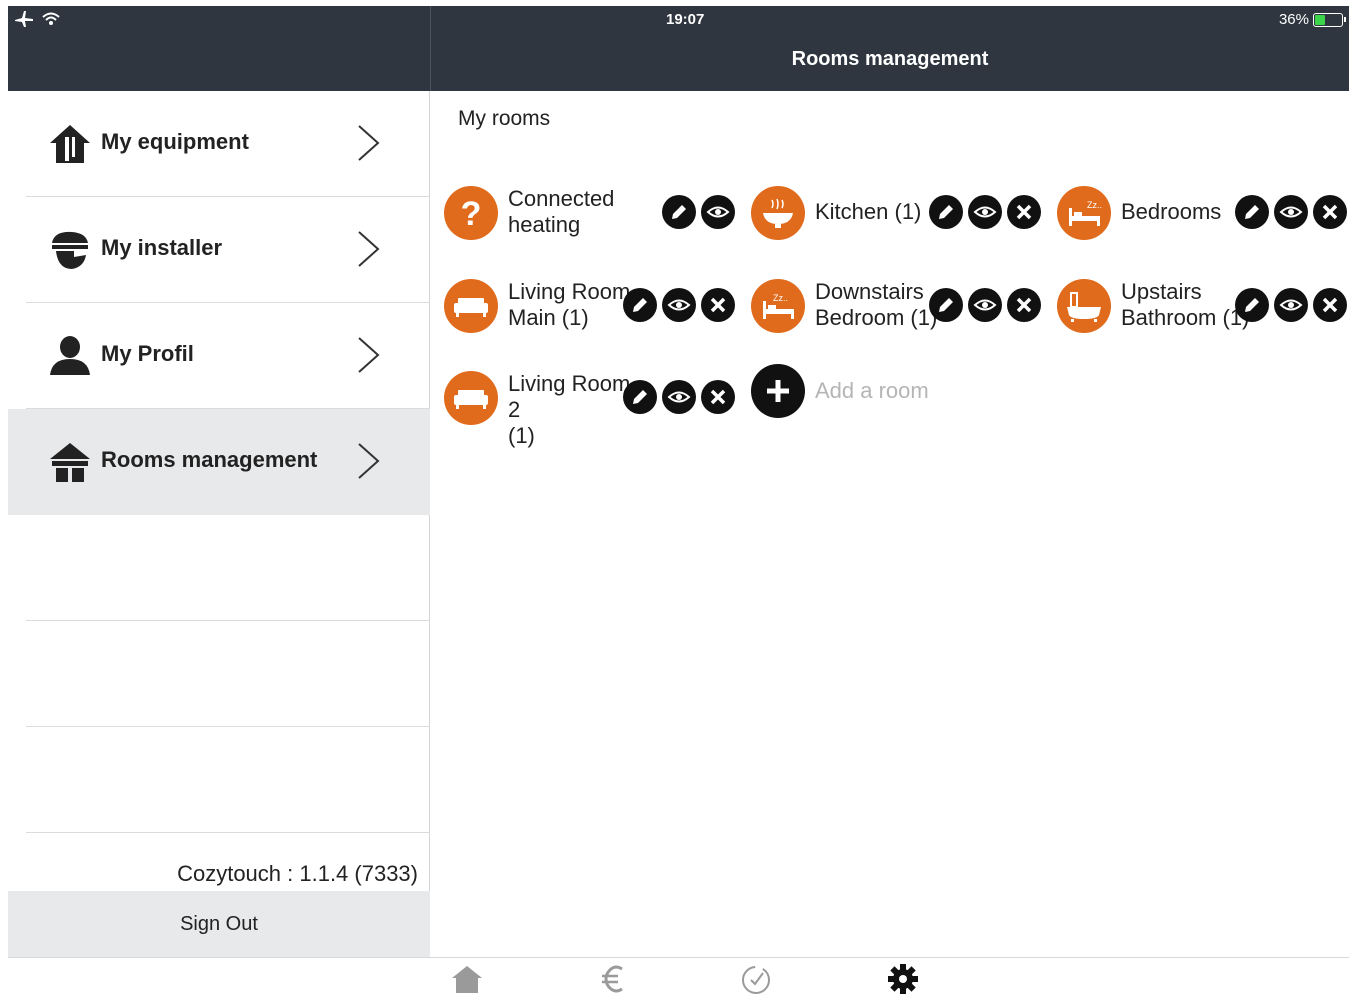 The image size is (1349, 994). Describe the element at coordinates (219, 924) in the screenshot. I see `sign-out-button: Sign Out` at that location.